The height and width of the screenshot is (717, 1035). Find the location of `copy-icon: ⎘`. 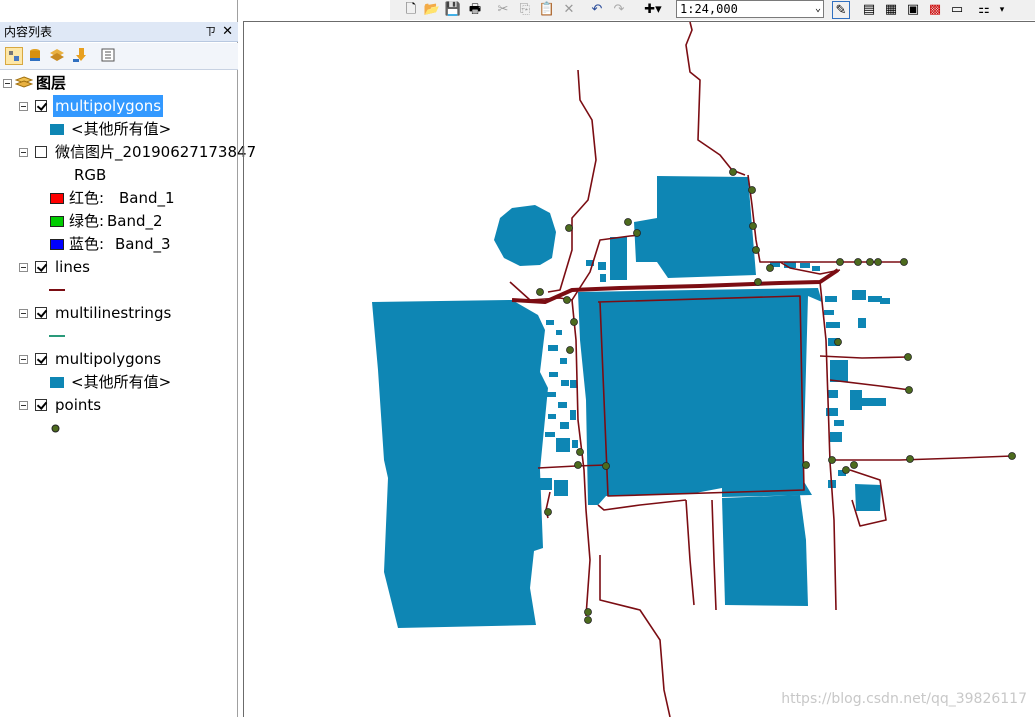

copy-icon: ⎘ is located at coordinates (525, 10).